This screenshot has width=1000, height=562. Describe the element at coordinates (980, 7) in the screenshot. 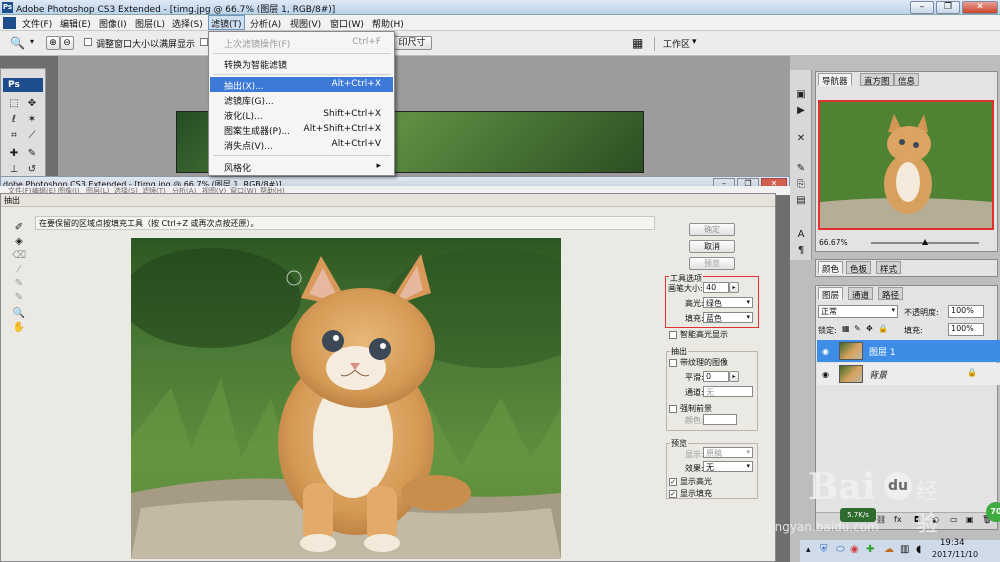

I see `close-button: ✕` at that location.